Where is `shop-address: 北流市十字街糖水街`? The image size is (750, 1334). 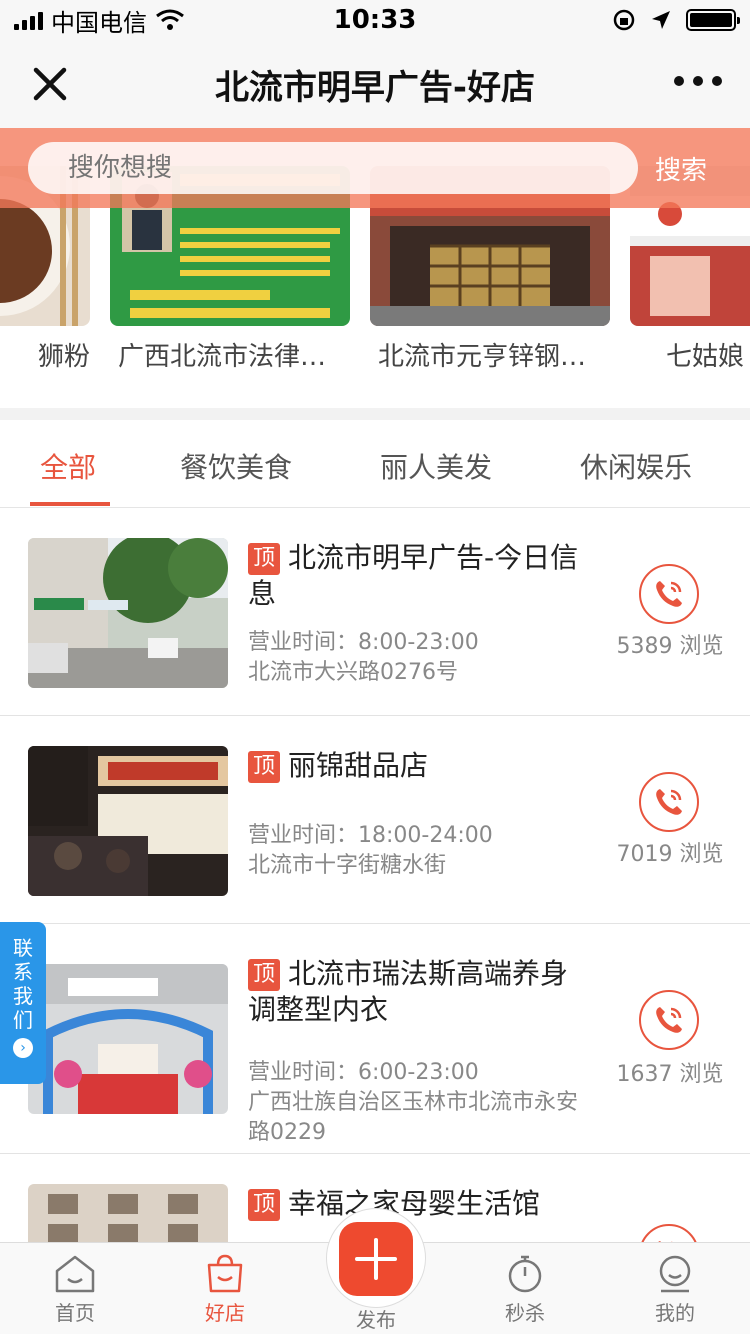 shop-address: 北流市十字街糖水街 is located at coordinates (347, 865).